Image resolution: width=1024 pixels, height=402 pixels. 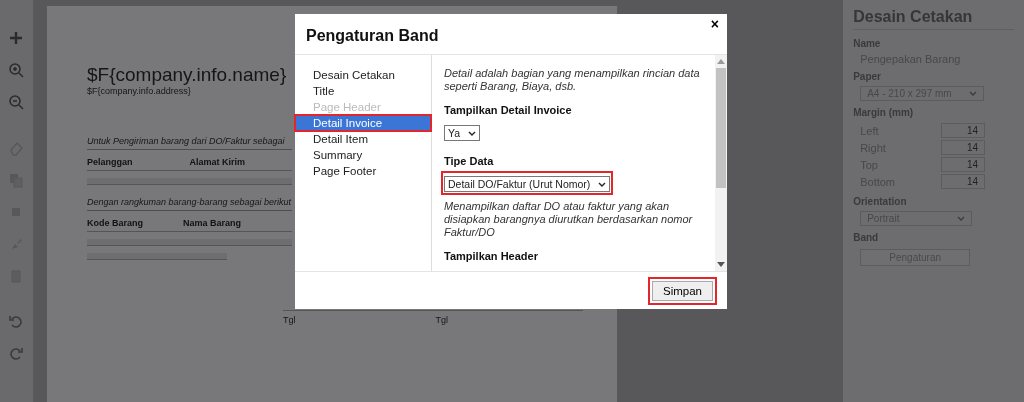 I want to click on column-header: Kode Barang, so click(x=115, y=223).